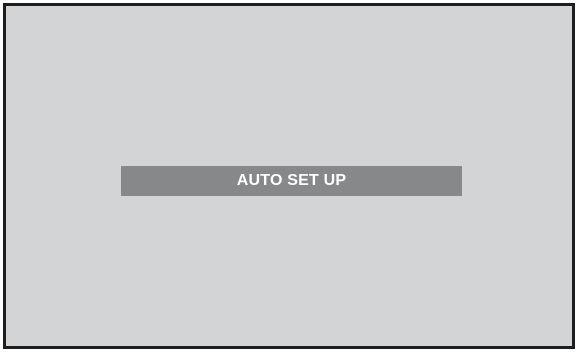 The width and height of the screenshot is (578, 352). I want to click on osd-message-bar: AUTO SET UP, so click(291, 181).